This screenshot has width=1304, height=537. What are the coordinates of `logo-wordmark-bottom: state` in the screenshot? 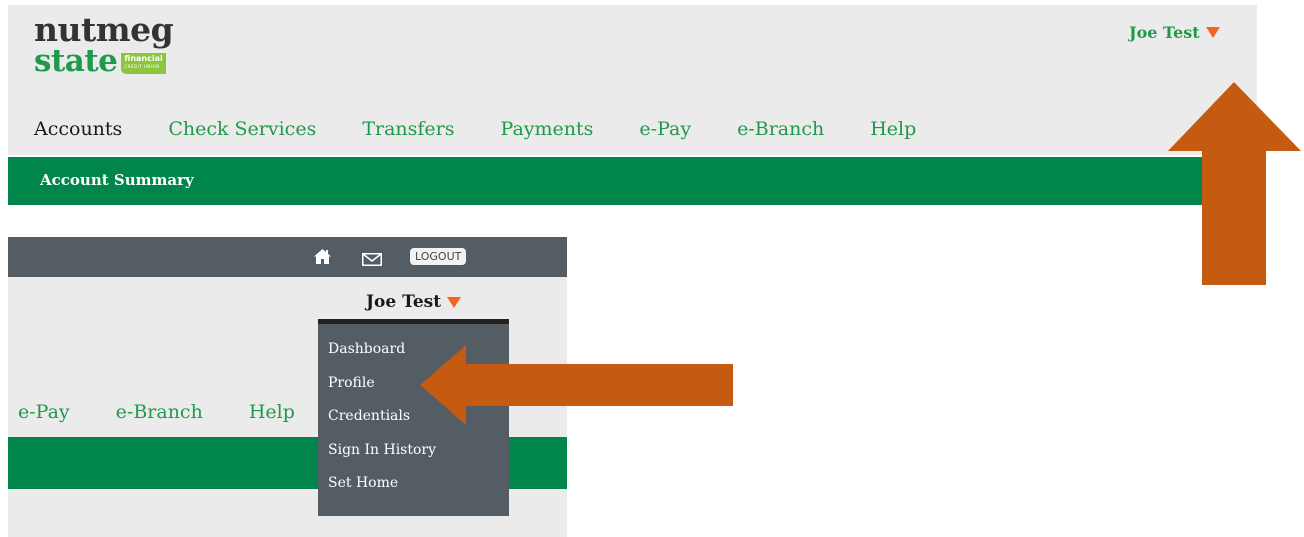 It's located at (76, 61).